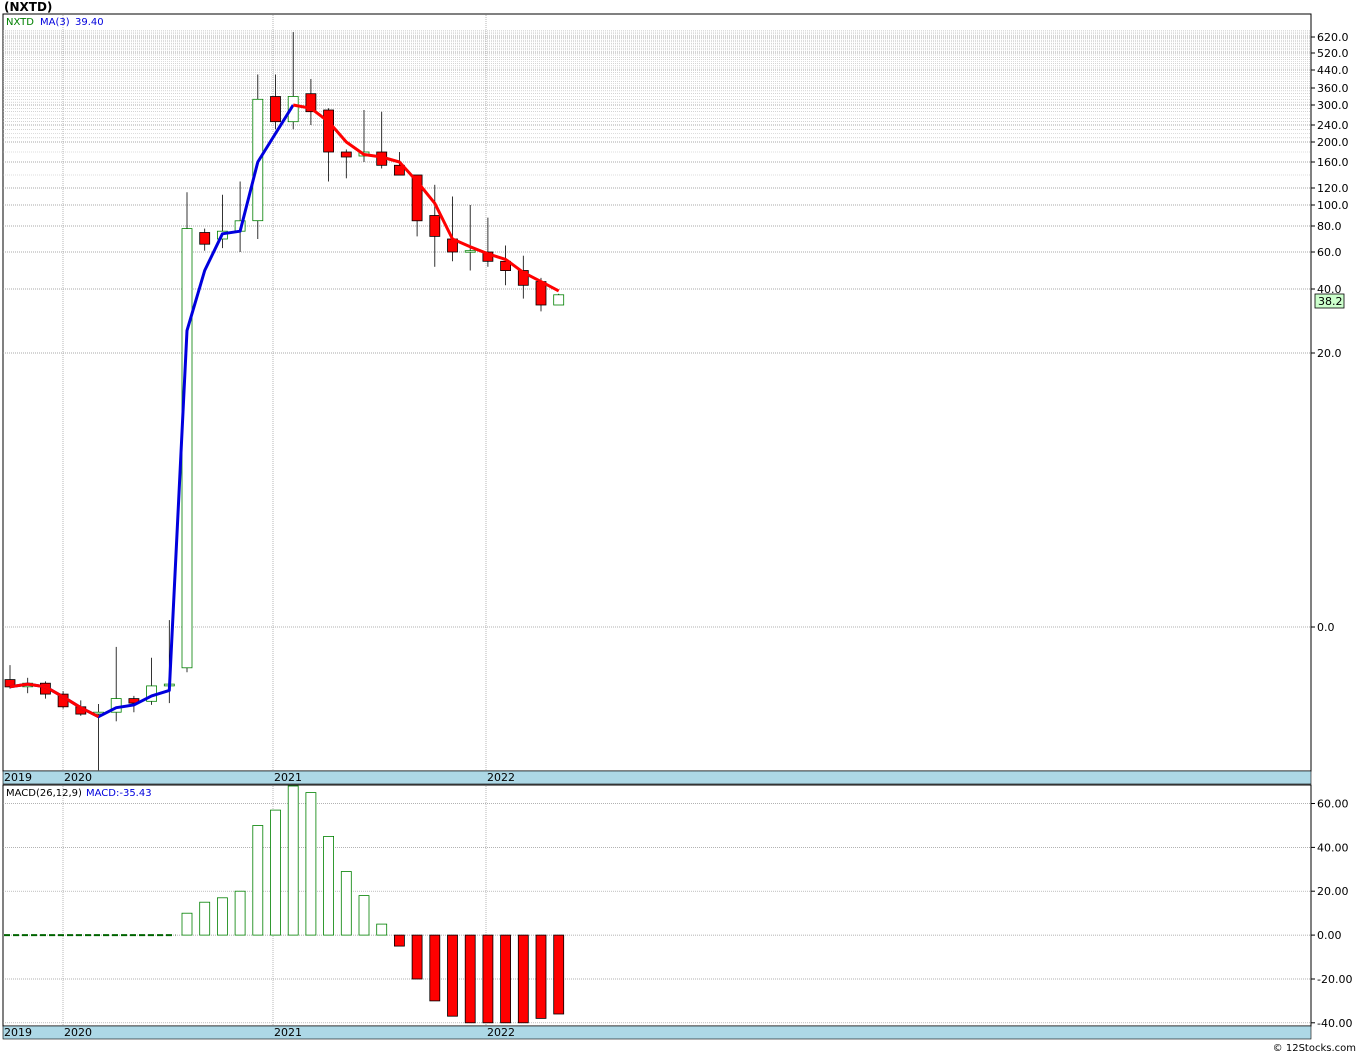  What do you see at coordinates (1333, 70) in the screenshot?
I see `price-tick-label: 440.0` at bounding box center [1333, 70].